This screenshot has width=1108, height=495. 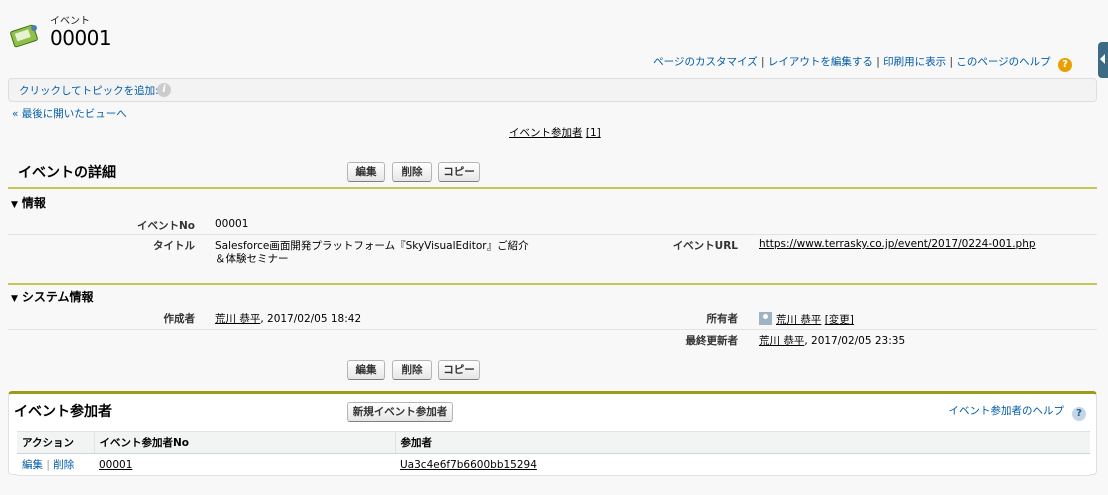 I want to click on related-list-jump-link: イベント参加者, so click(x=546, y=133).